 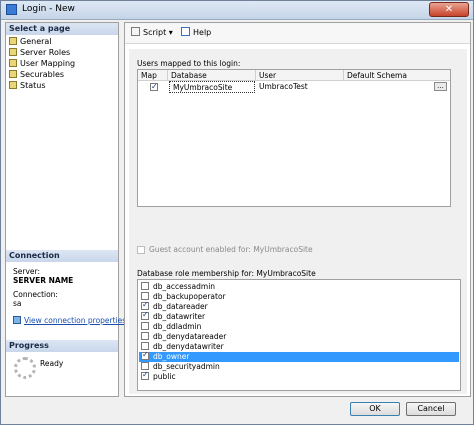 I want to click on column-header-map: Map, so click(x=153, y=75).